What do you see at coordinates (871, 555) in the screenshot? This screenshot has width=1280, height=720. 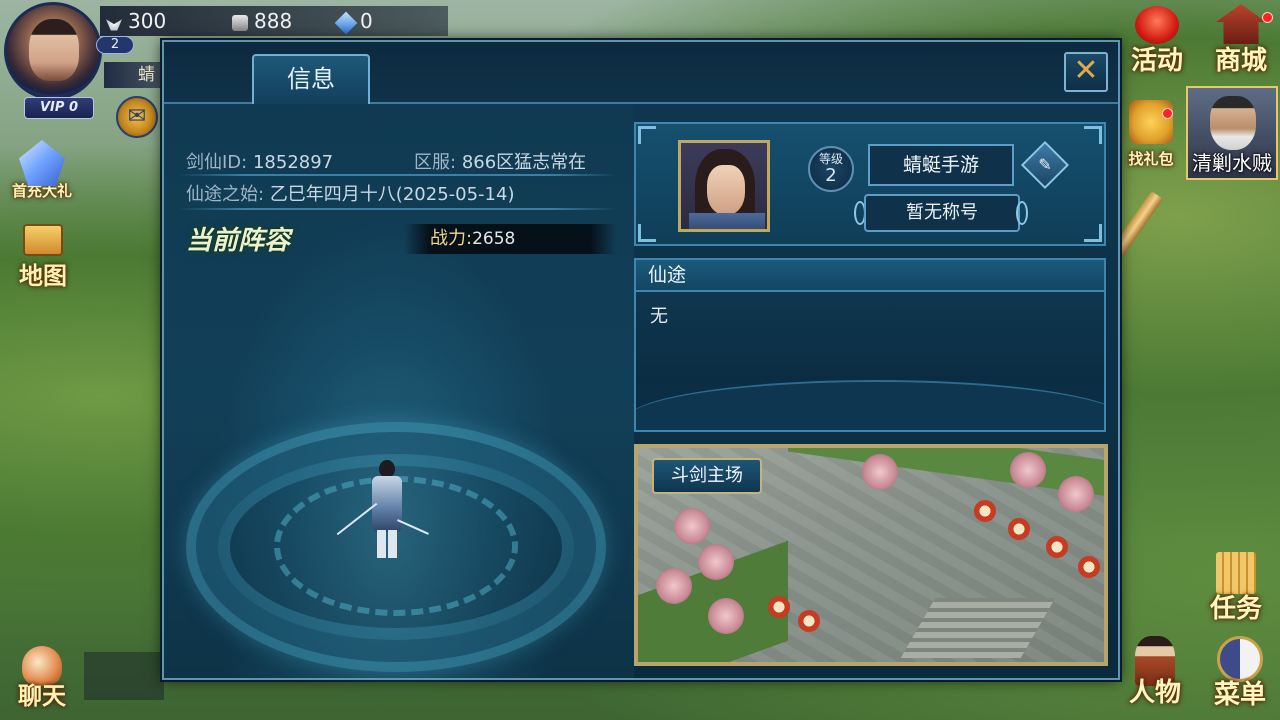 I see `arena-preview: 斗剑主场` at bounding box center [871, 555].